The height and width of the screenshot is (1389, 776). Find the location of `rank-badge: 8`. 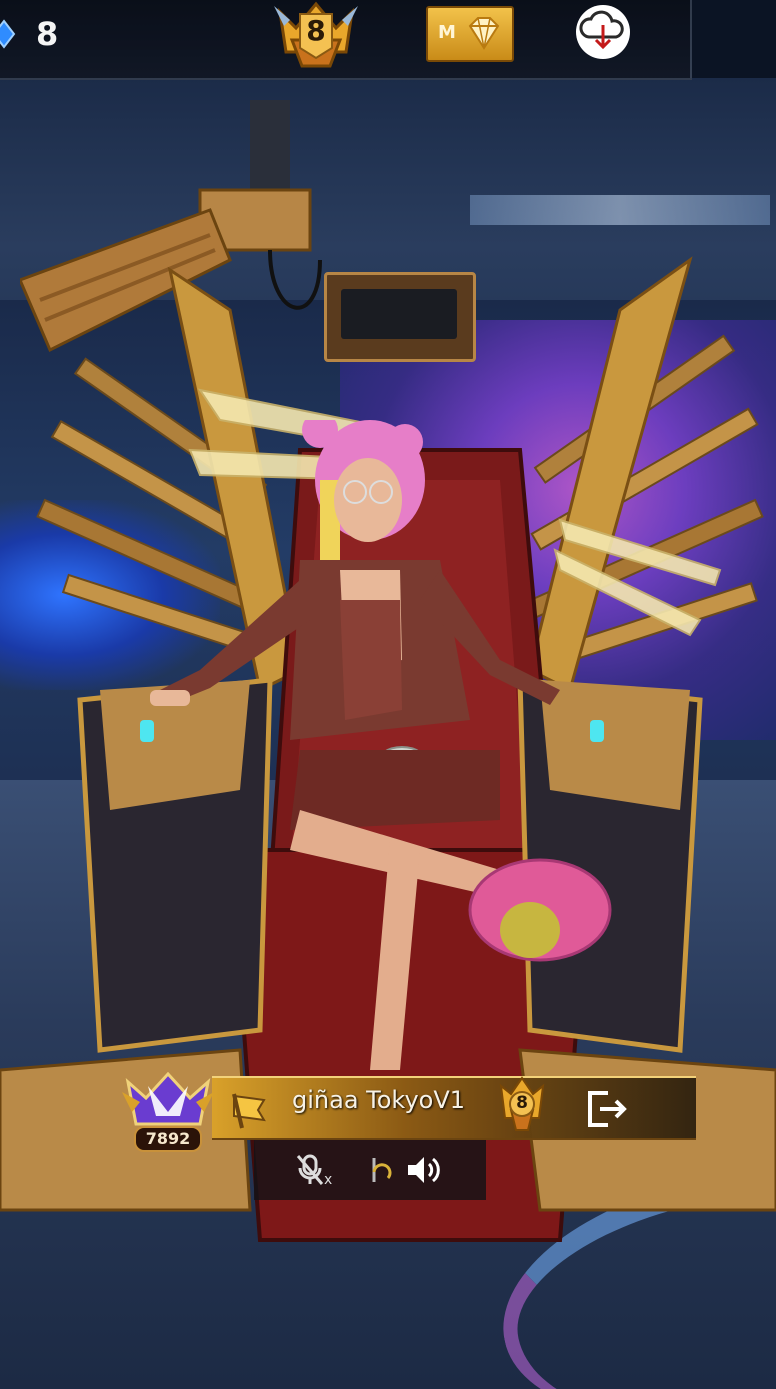

rank-badge: 8 is located at coordinates (316, 35).